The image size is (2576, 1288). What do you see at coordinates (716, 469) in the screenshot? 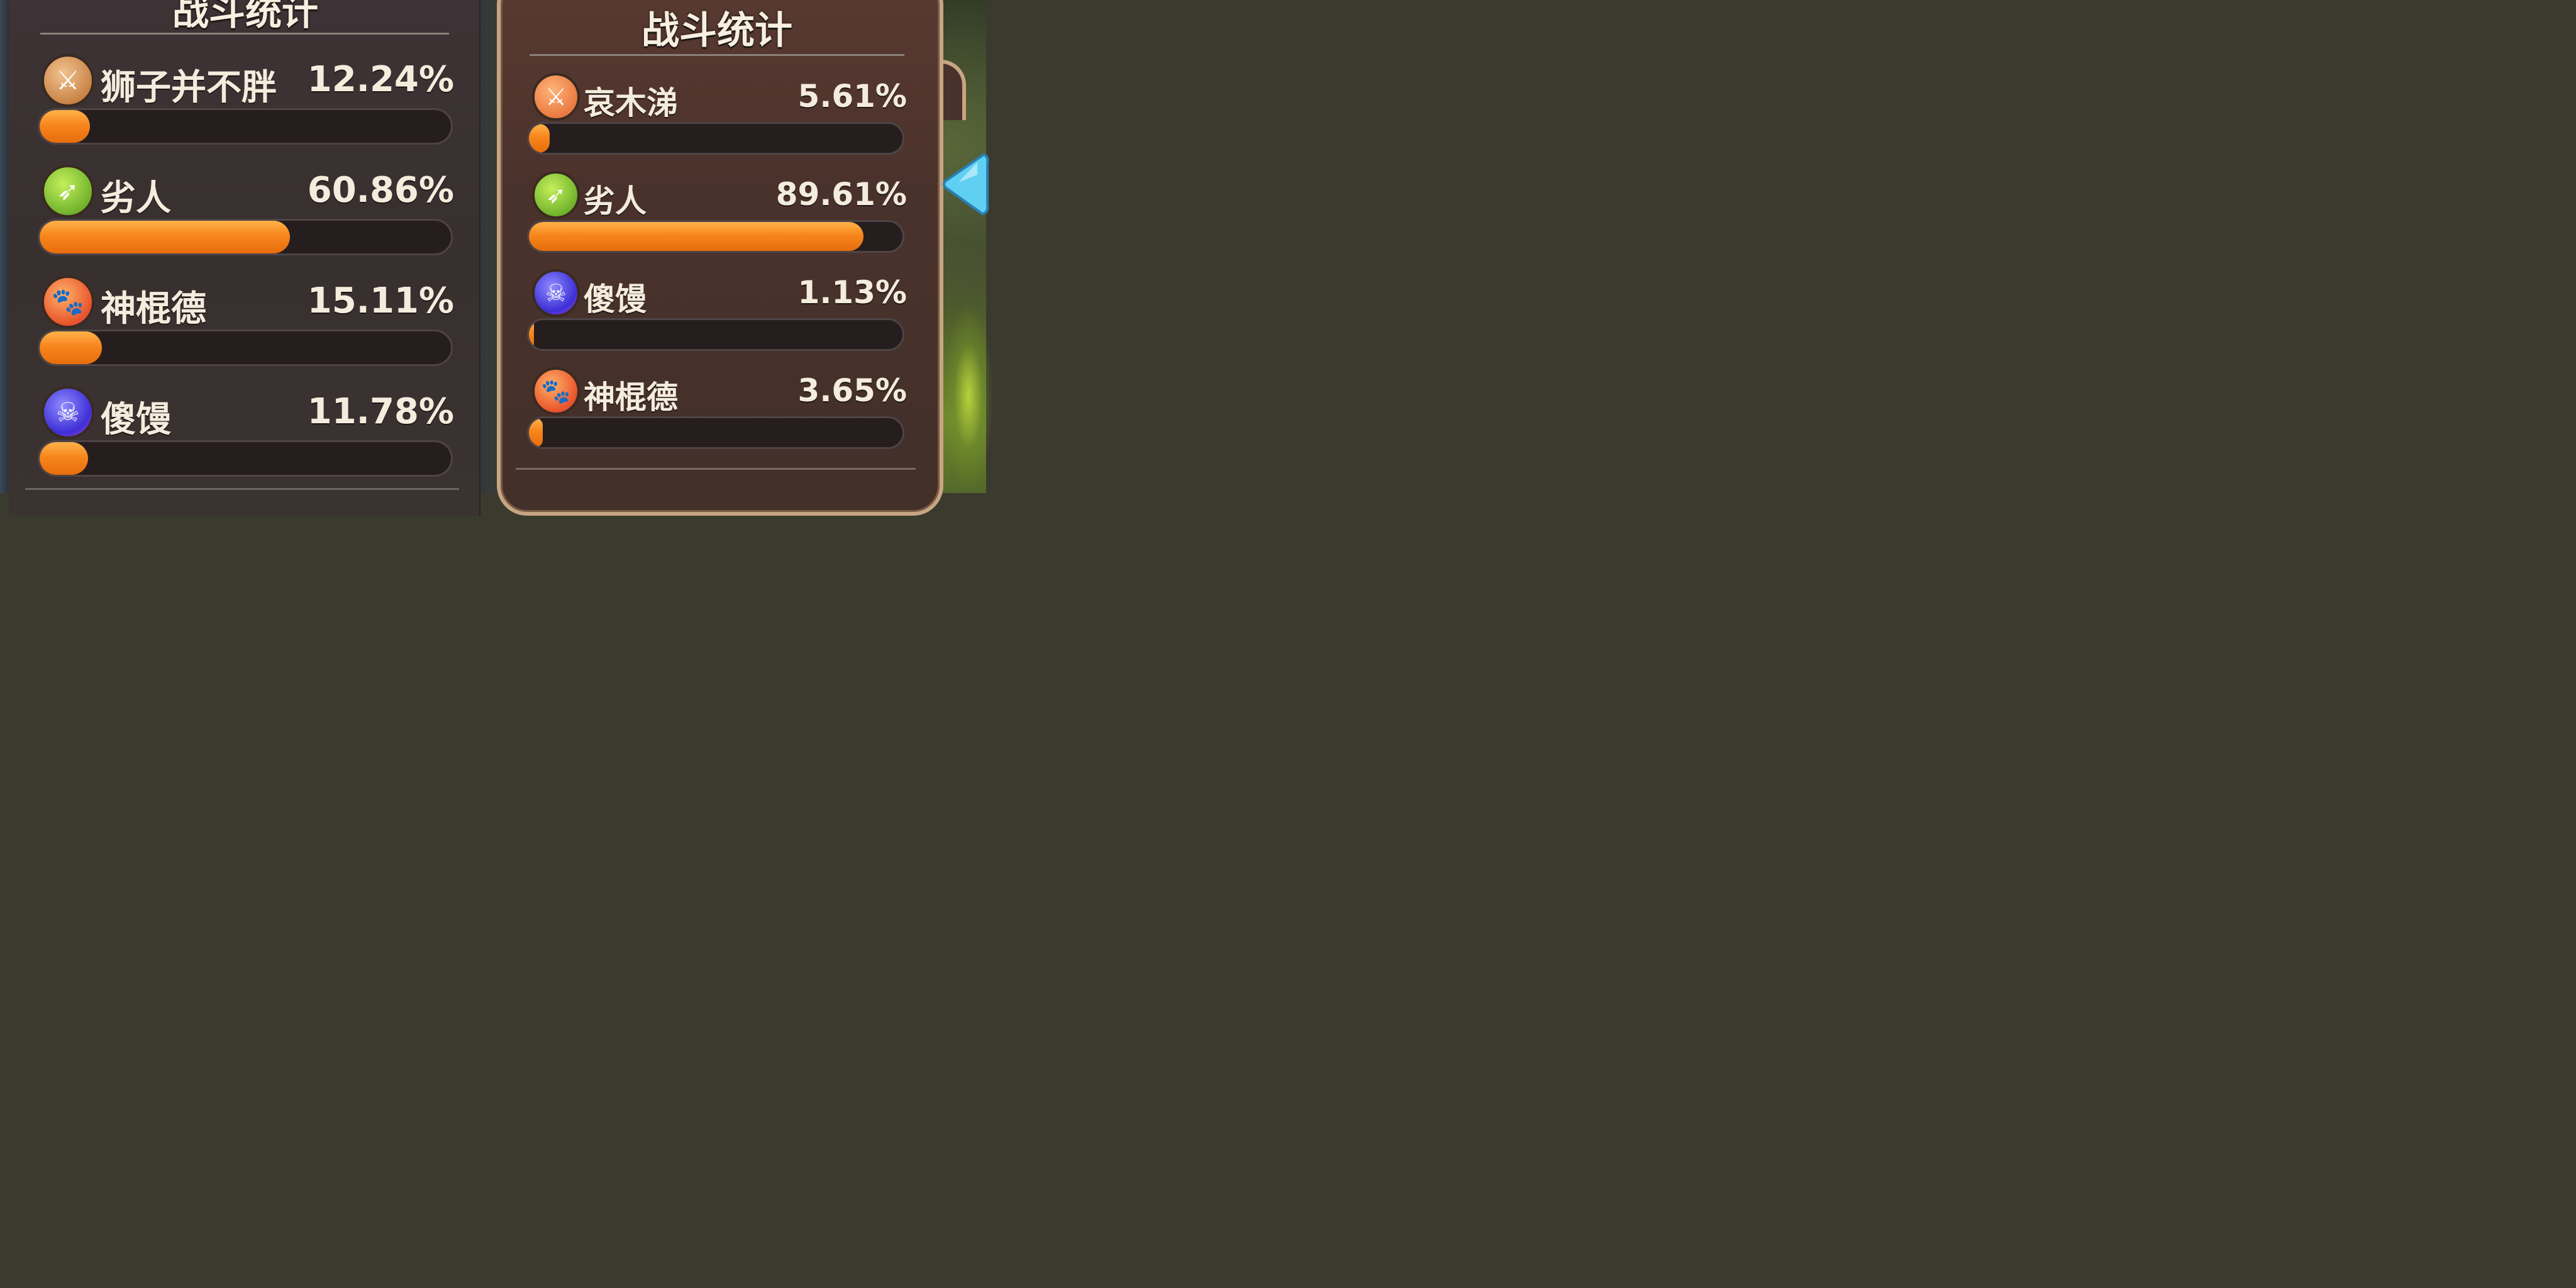
I see `bottom-divider-right` at bounding box center [716, 469].